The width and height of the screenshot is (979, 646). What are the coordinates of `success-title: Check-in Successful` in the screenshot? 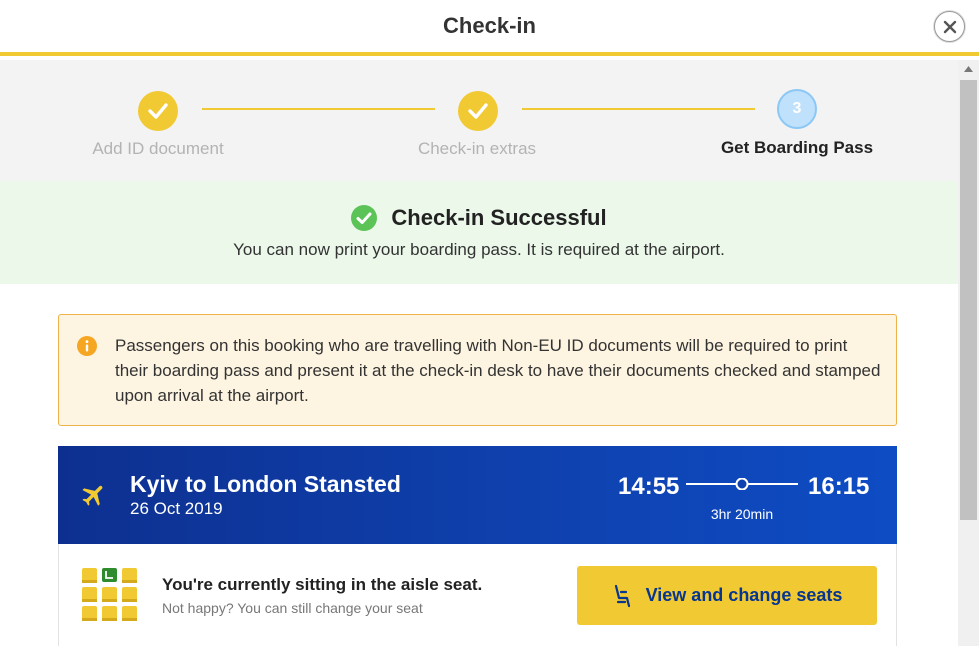 It's located at (499, 217).